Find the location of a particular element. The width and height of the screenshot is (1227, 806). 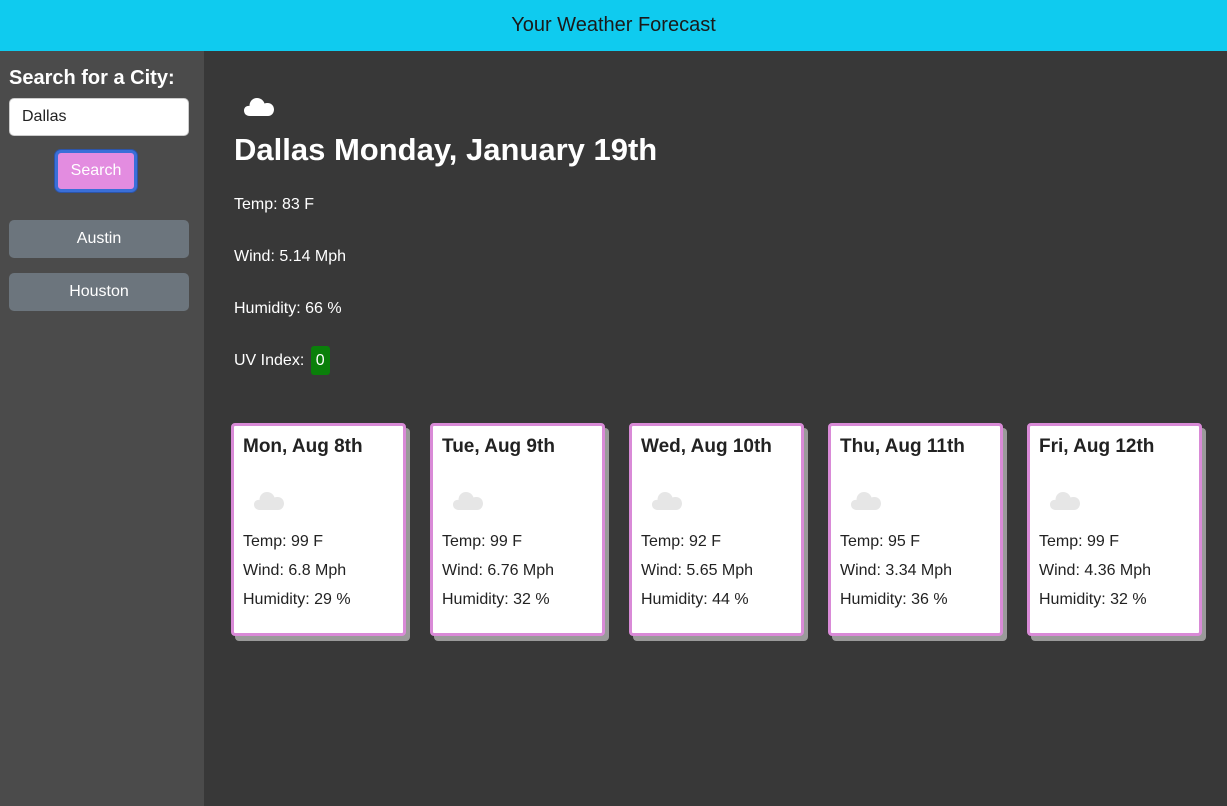

forecast-date: Fri, Aug 12th is located at coordinates (1097, 446).